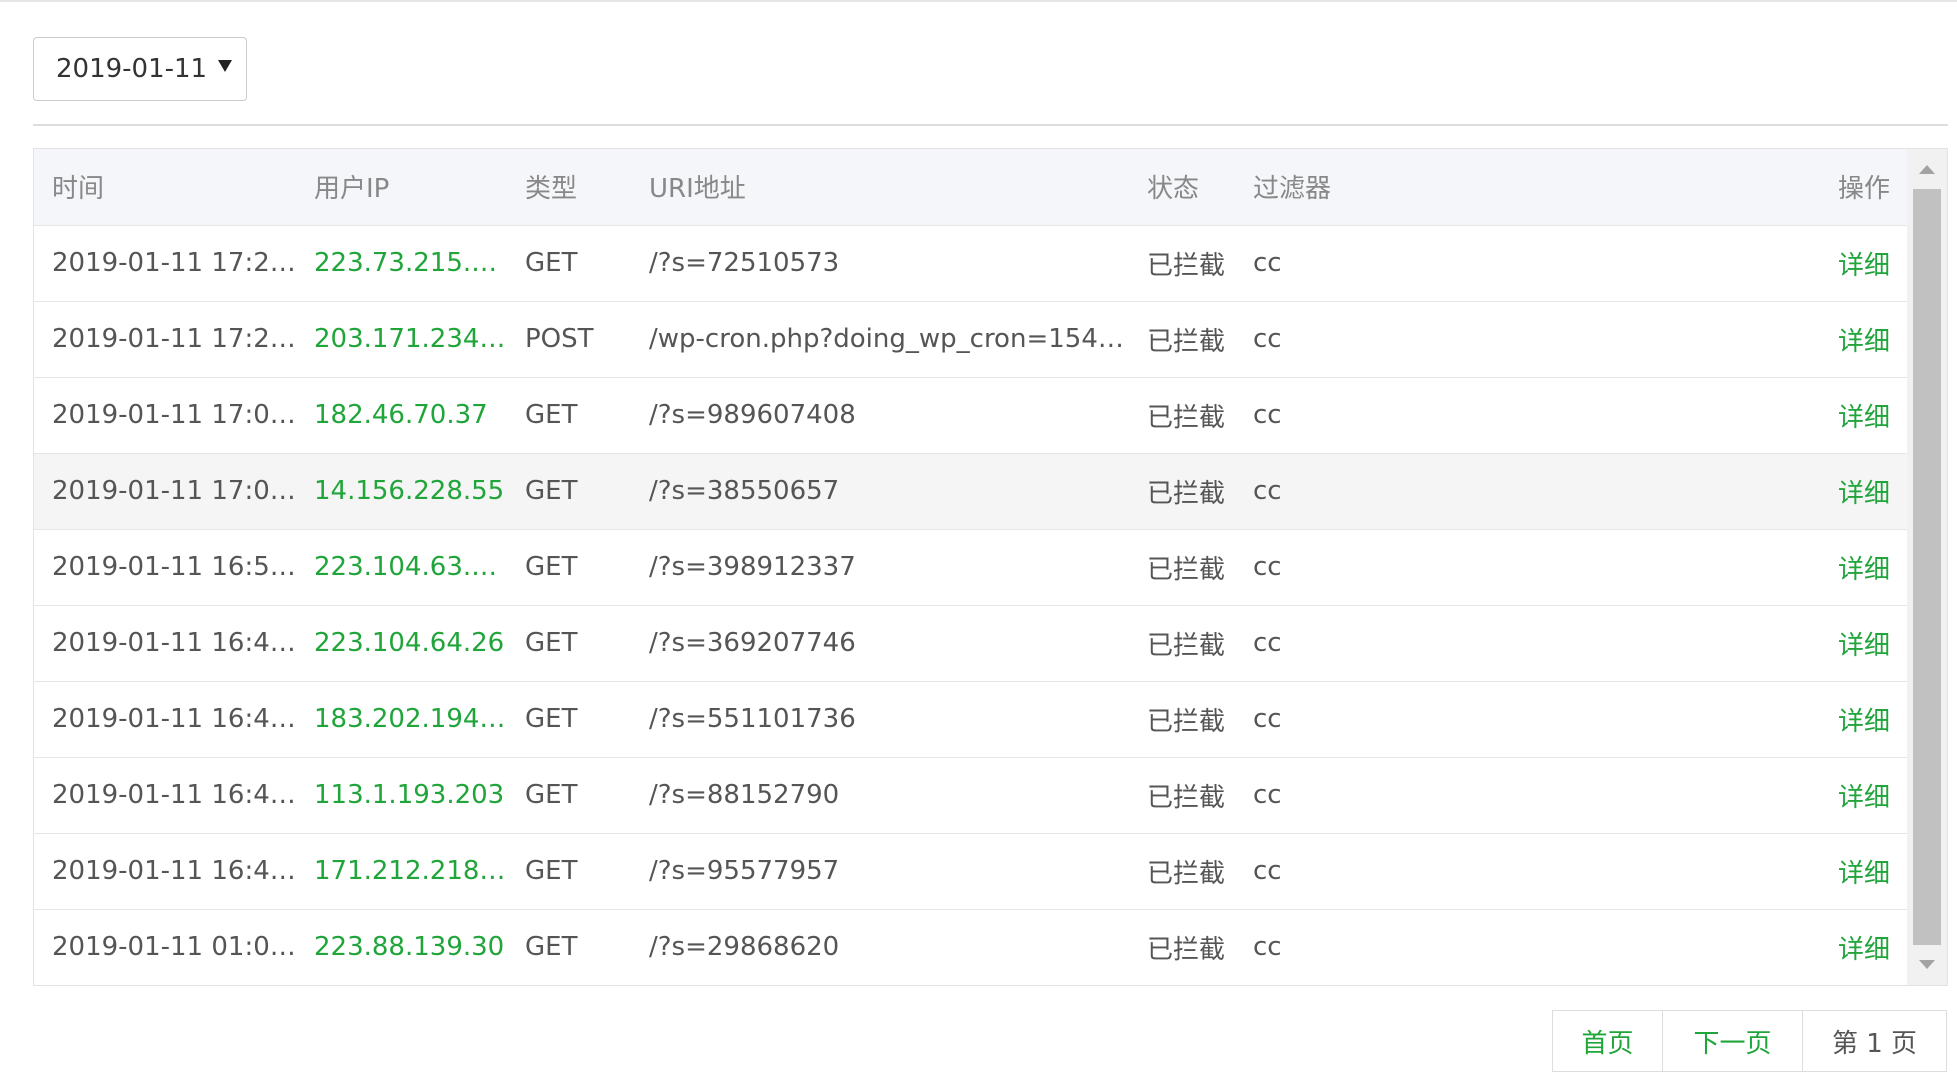 The width and height of the screenshot is (1957, 1090). What do you see at coordinates (410, 871) in the screenshot?
I see `cell-ip: 171.212.218.64` at bounding box center [410, 871].